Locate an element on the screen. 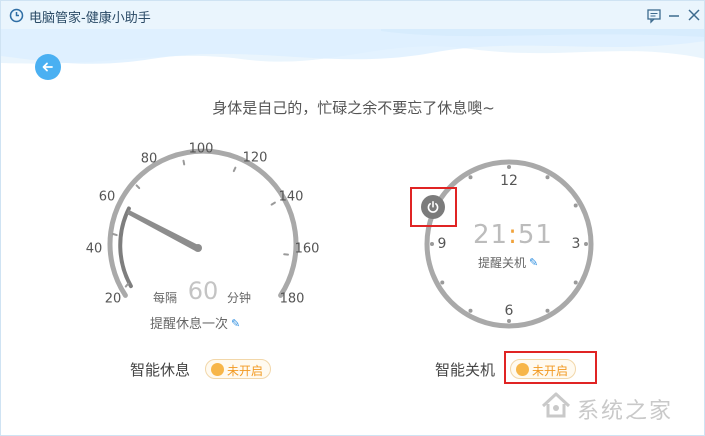 Image resolution: width=705 pixels, height=436 pixels. arrow-left-icon is located at coordinates (47, 67).